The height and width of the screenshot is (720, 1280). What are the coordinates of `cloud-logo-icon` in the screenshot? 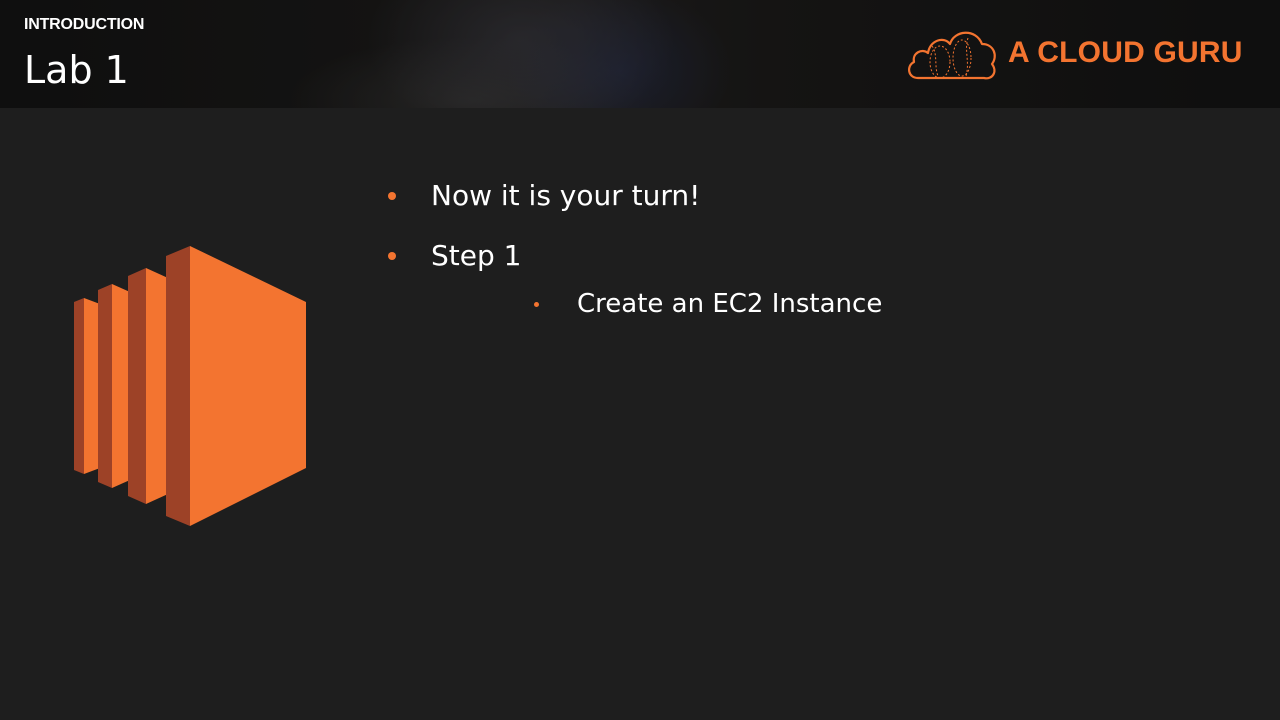 It's located at (952, 55).